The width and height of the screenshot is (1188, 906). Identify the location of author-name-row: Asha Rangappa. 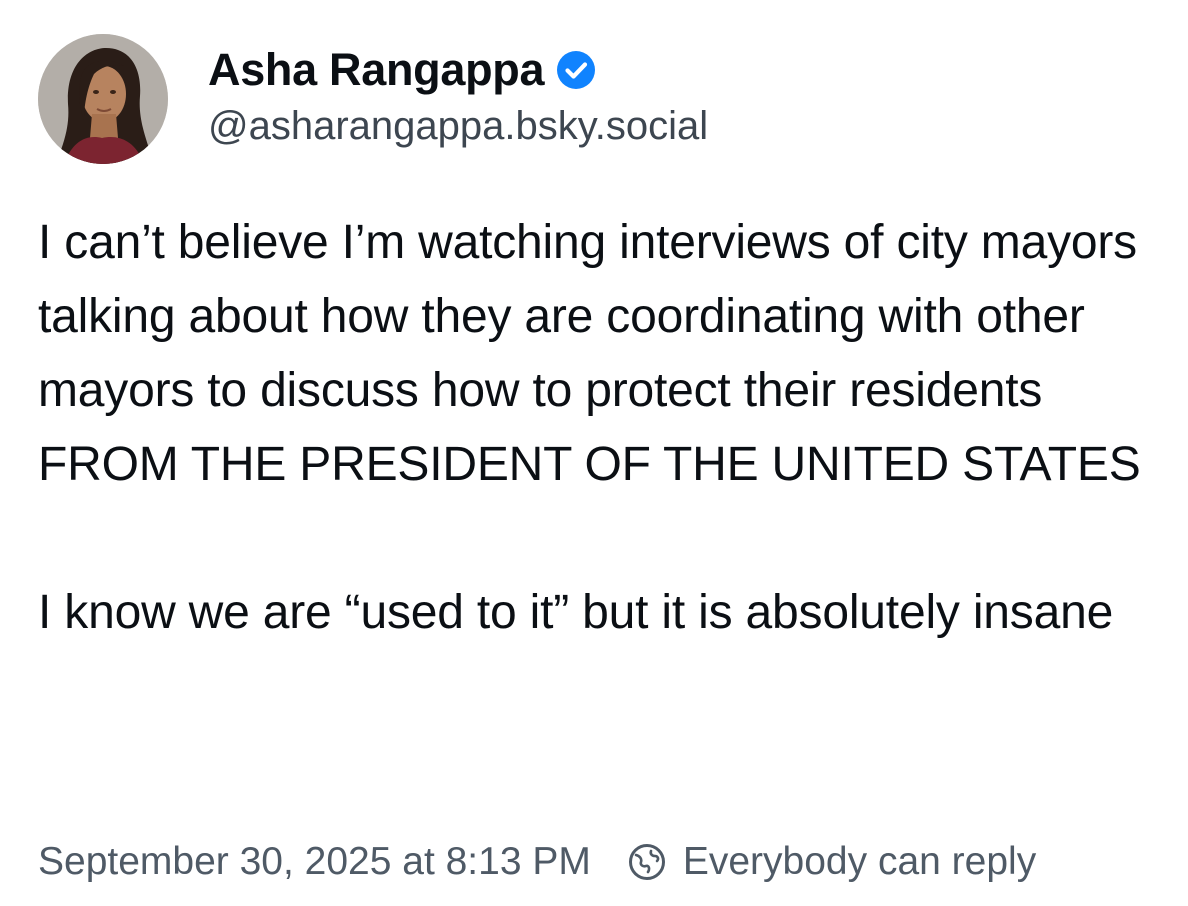
(458, 70).